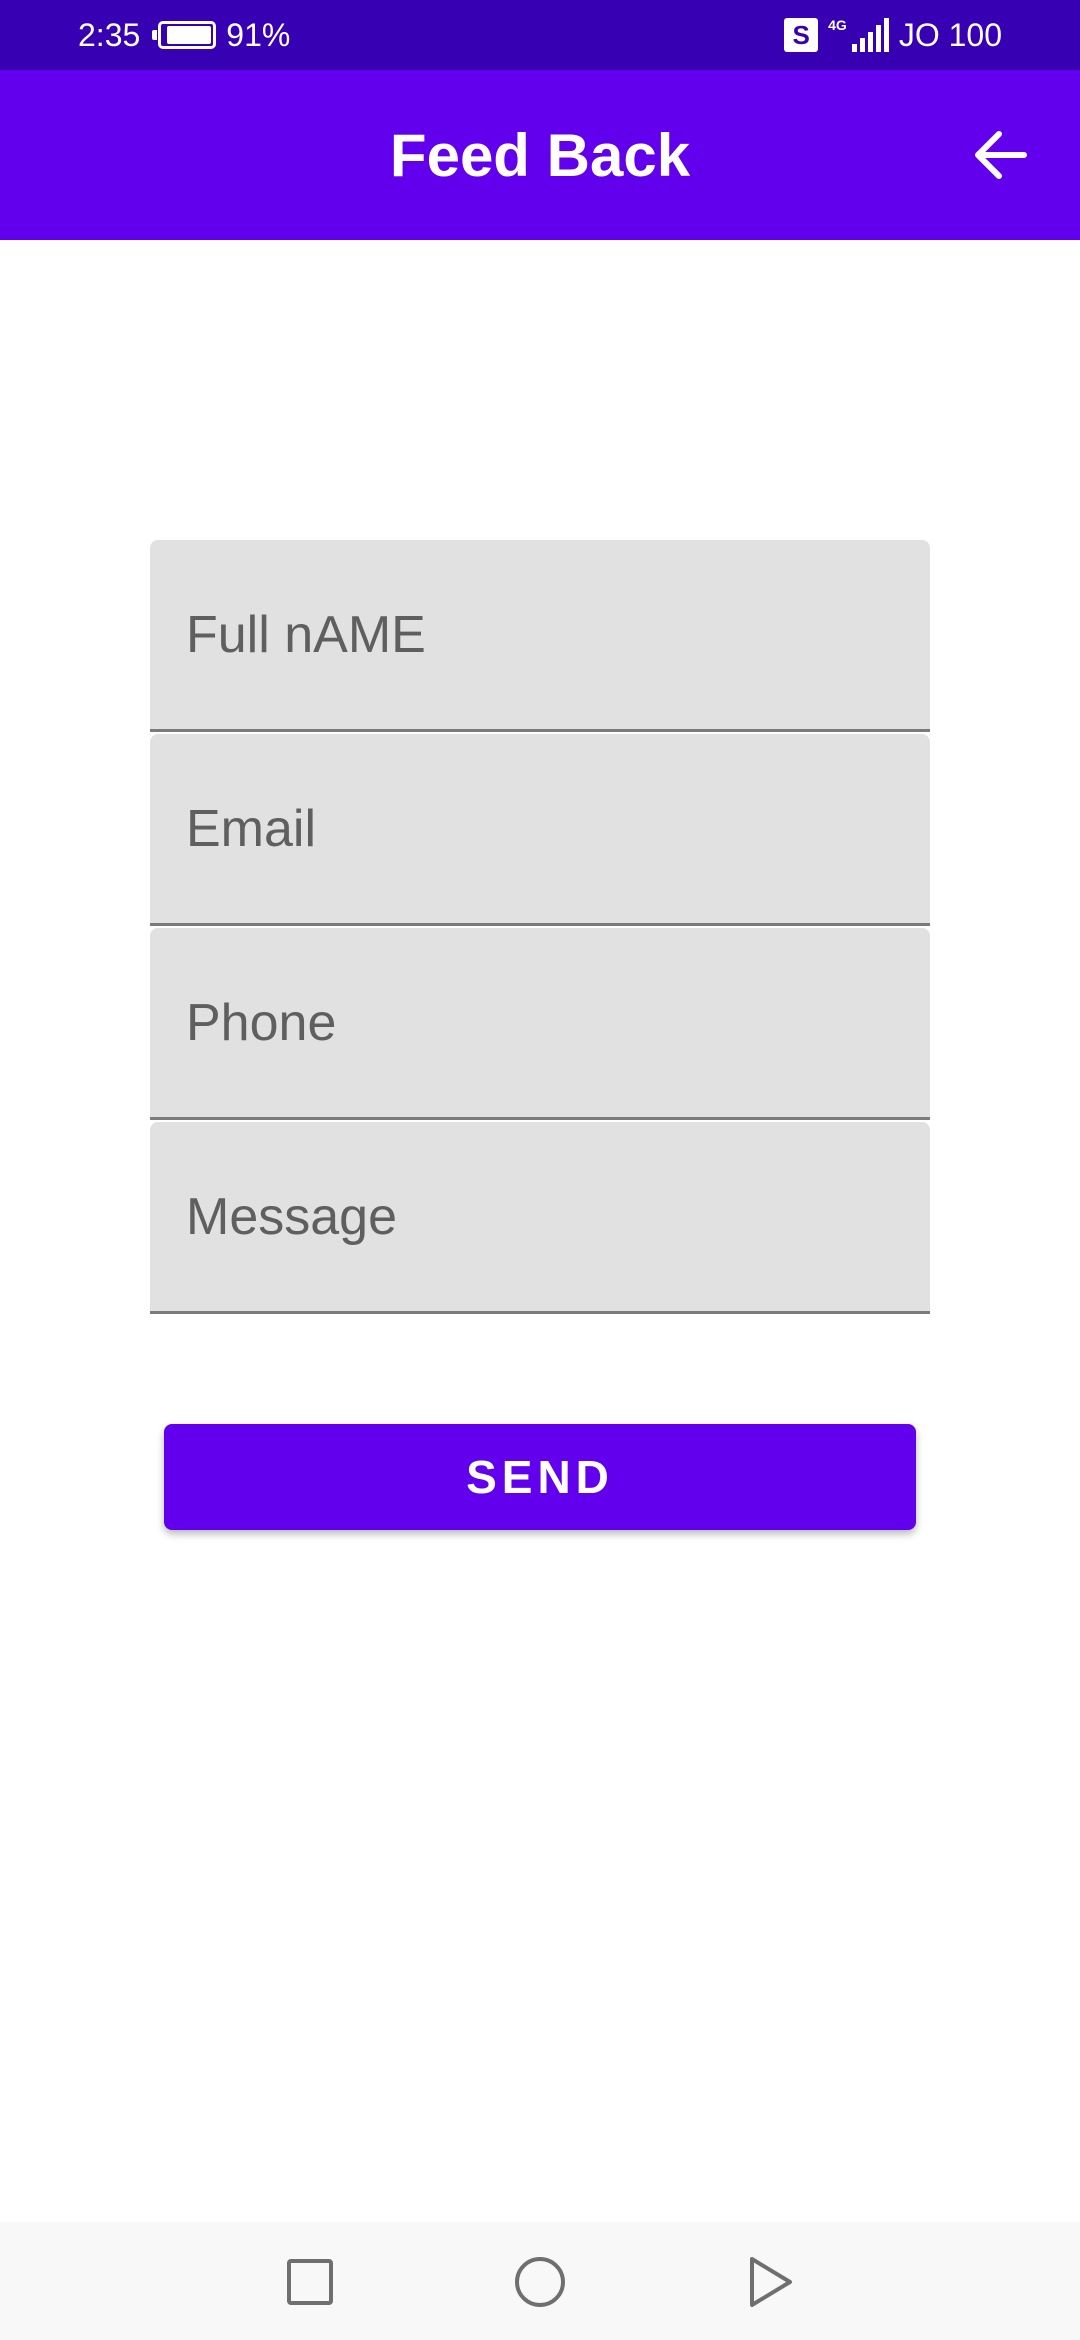 The width and height of the screenshot is (1080, 2340). What do you see at coordinates (109, 34) in the screenshot?
I see `status-time: 2:35` at bounding box center [109, 34].